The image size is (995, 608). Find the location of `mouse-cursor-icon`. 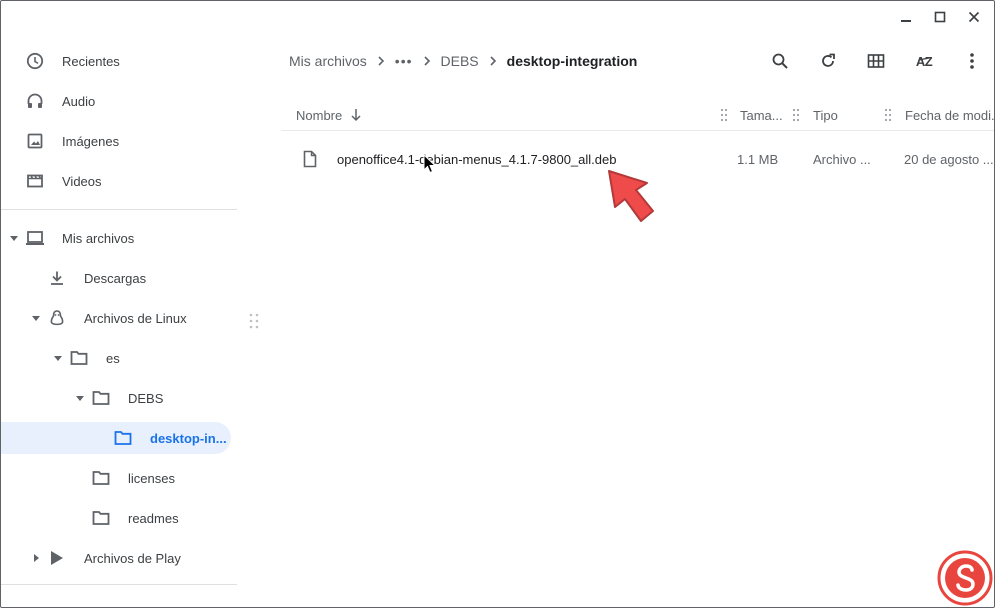

mouse-cursor-icon is located at coordinates (430, 166).